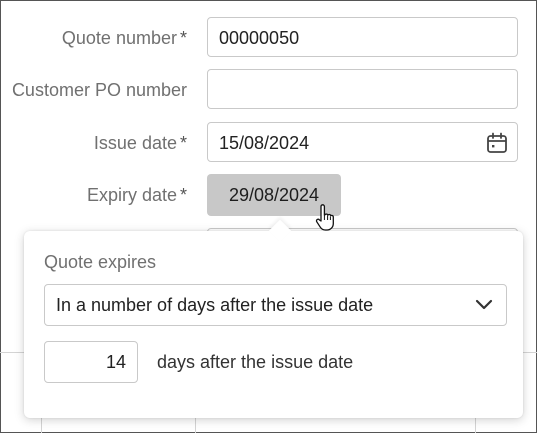 Image resolution: width=537 pixels, height=433 pixels. Describe the element at coordinates (135, 143) in the screenshot. I see `issue-date-label-text: Issue date` at that location.